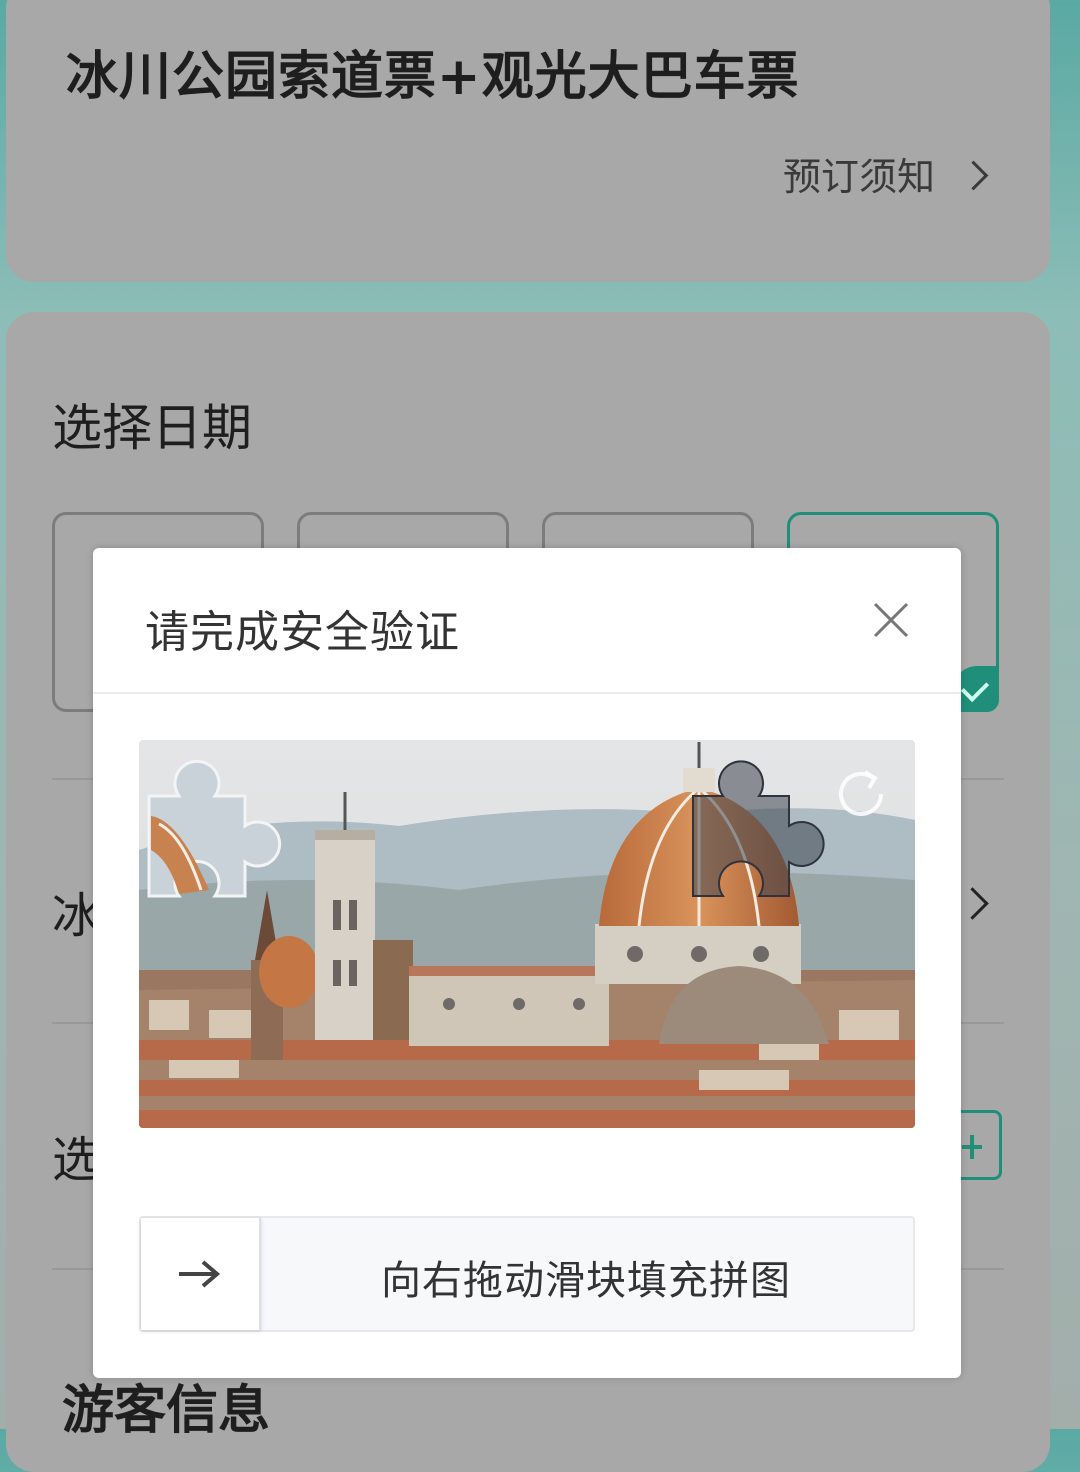 Image resolution: width=1080 pixels, height=1472 pixels. I want to click on slider-hint-text: 向右拖动滑块填充拼图, so click(586, 1281).